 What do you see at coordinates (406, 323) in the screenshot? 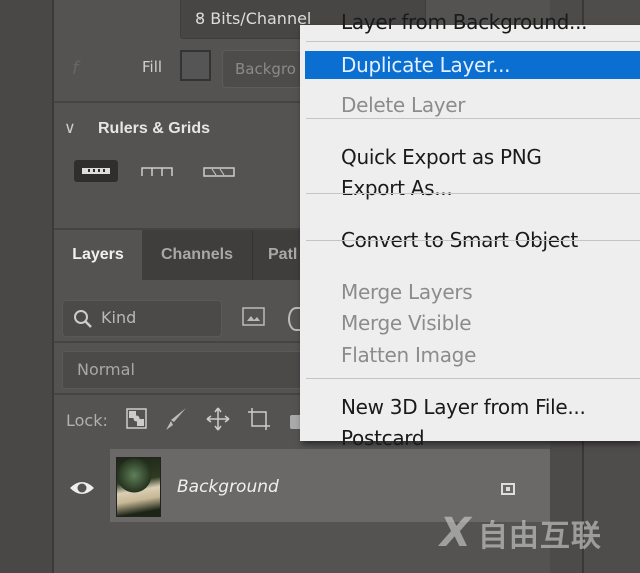
I see `menu-item-merge-visible: Merge Visible` at bounding box center [406, 323].